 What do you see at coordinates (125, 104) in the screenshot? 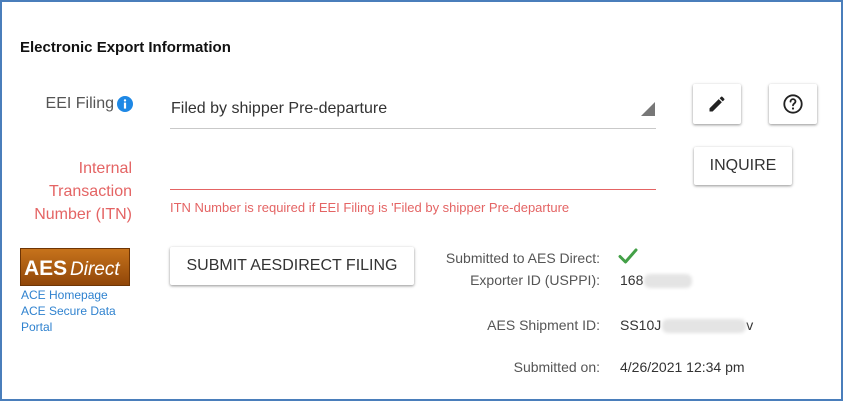
I see `info-icon` at bounding box center [125, 104].